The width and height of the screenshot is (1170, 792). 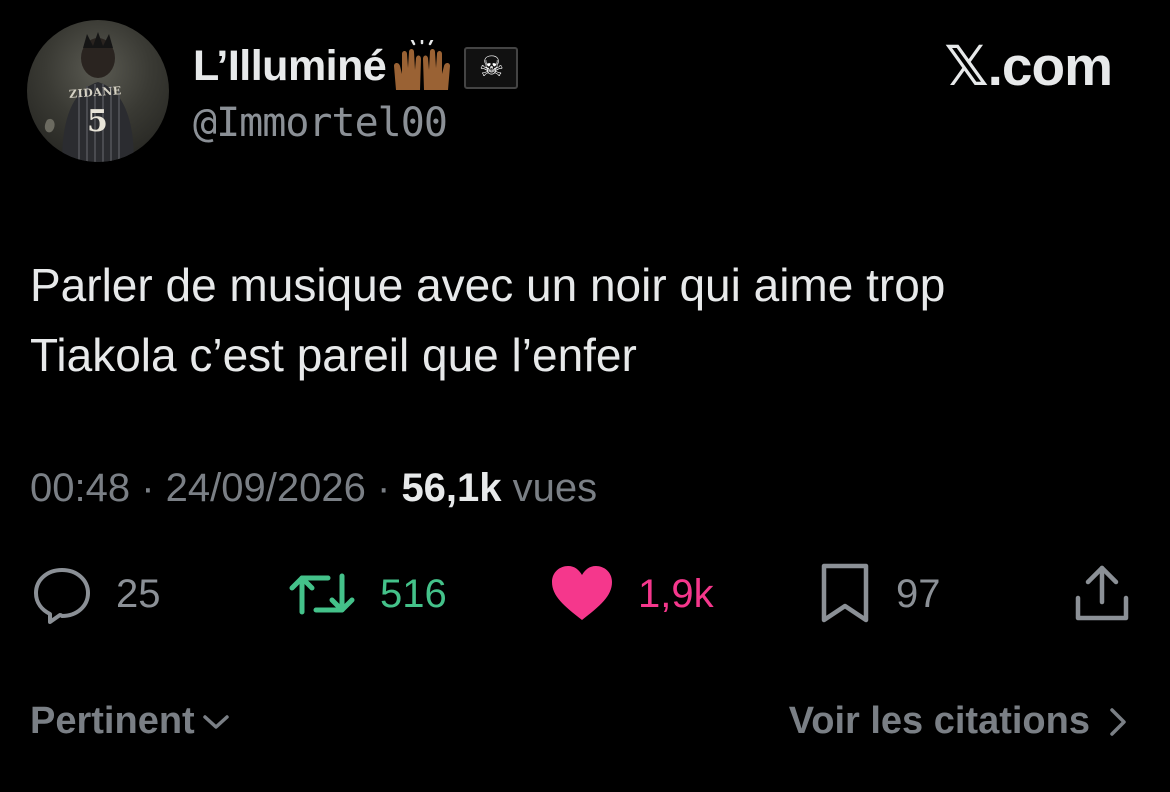 What do you see at coordinates (290, 66) in the screenshot?
I see `display-name: L’Illuminé` at bounding box center [290, 66].